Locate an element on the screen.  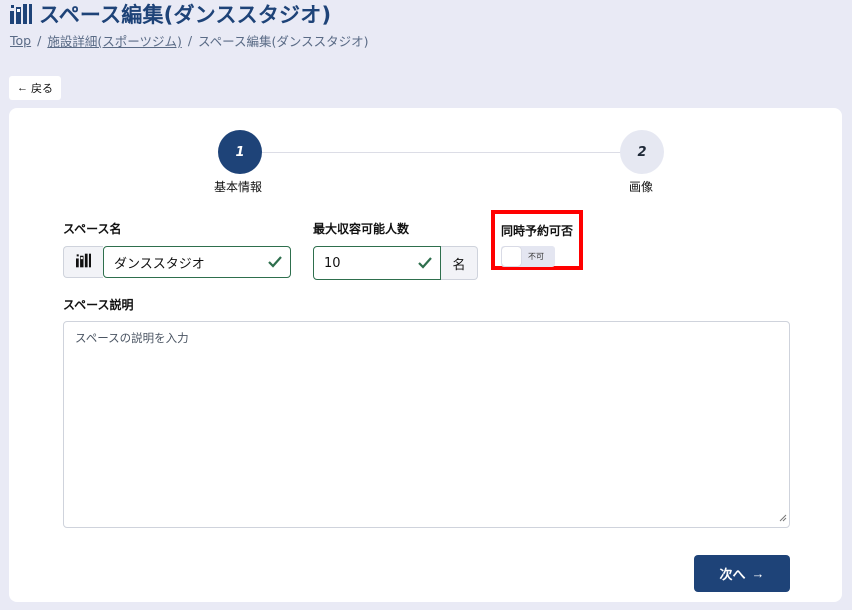
page-title: スペース編集(ダンススタジオ) is located at coordinates (185, 15).